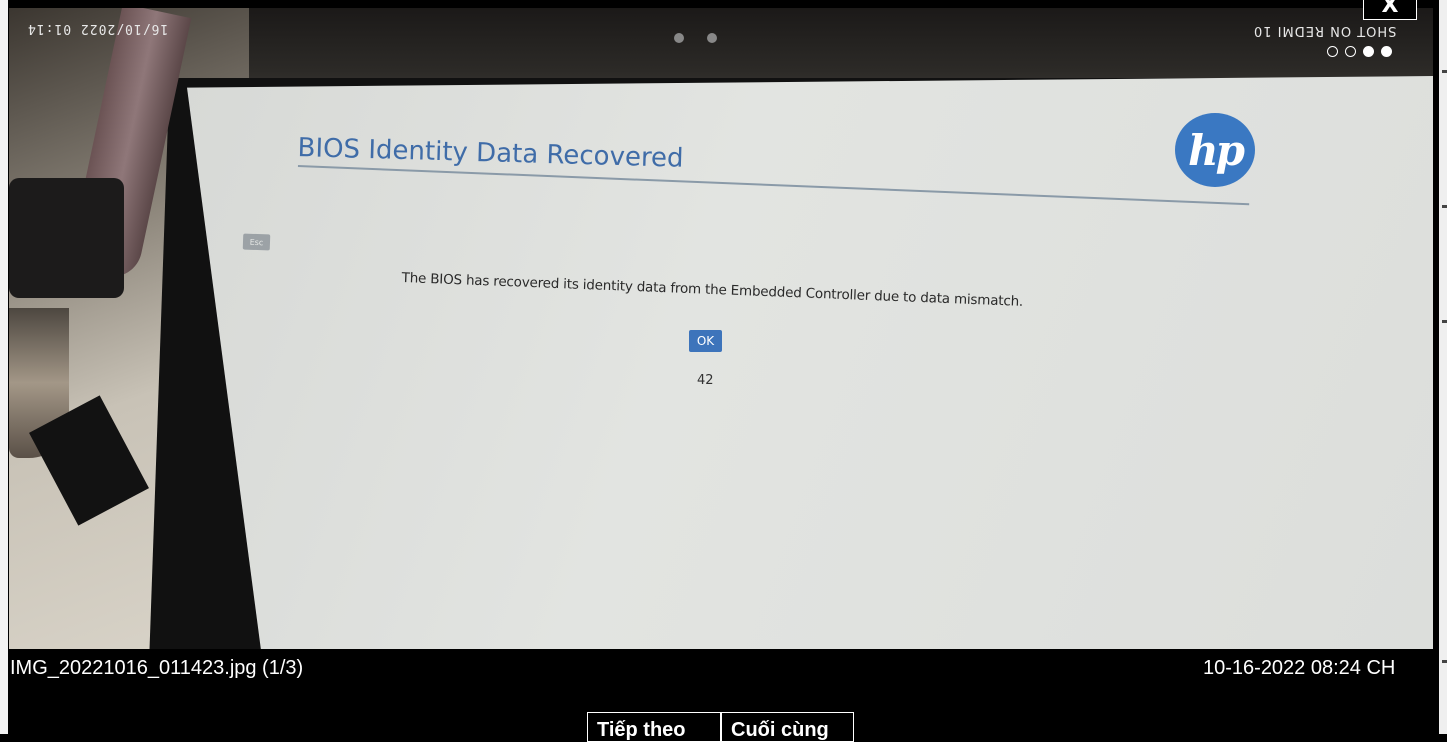  What do you see at coordinates (1390, 10) in the screenshot?
I see `close-button: X` at bounding box center [1390, 10].